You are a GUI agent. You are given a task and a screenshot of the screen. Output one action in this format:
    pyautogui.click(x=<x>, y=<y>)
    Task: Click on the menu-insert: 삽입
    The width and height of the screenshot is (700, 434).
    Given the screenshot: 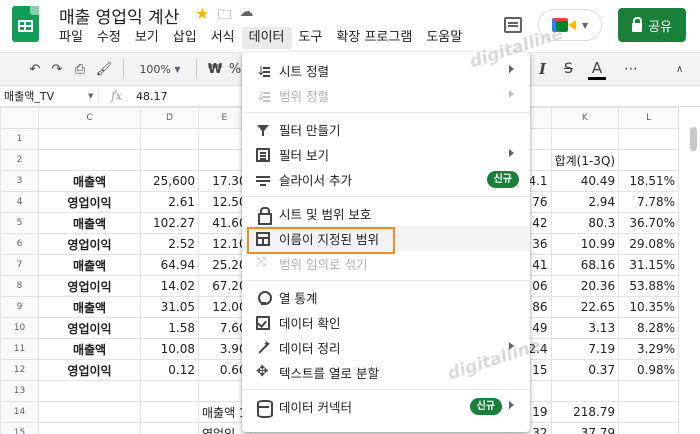 What is the action you would take?
    pyautogui.click(x=185, y=38)
    